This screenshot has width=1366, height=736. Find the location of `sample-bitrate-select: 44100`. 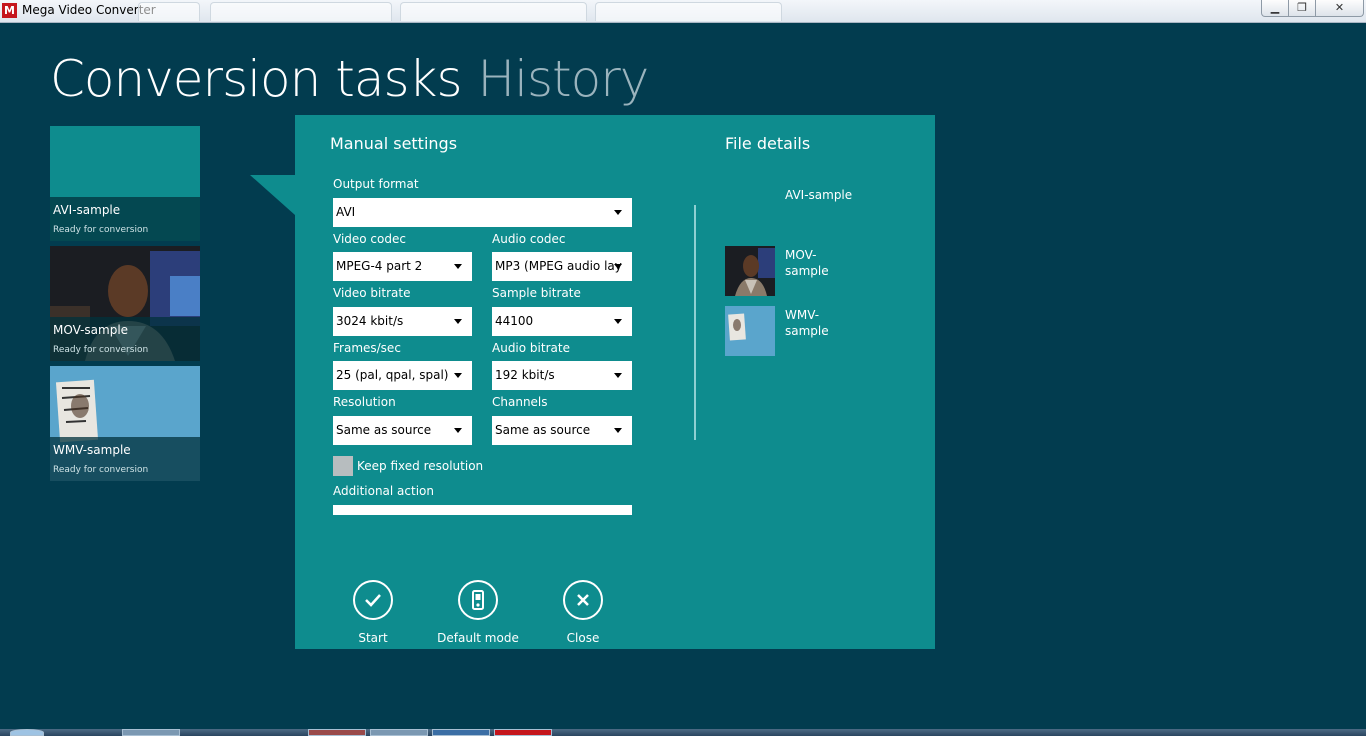

sample-bitrate-select: 44100 is located at coordinates (562, 321).